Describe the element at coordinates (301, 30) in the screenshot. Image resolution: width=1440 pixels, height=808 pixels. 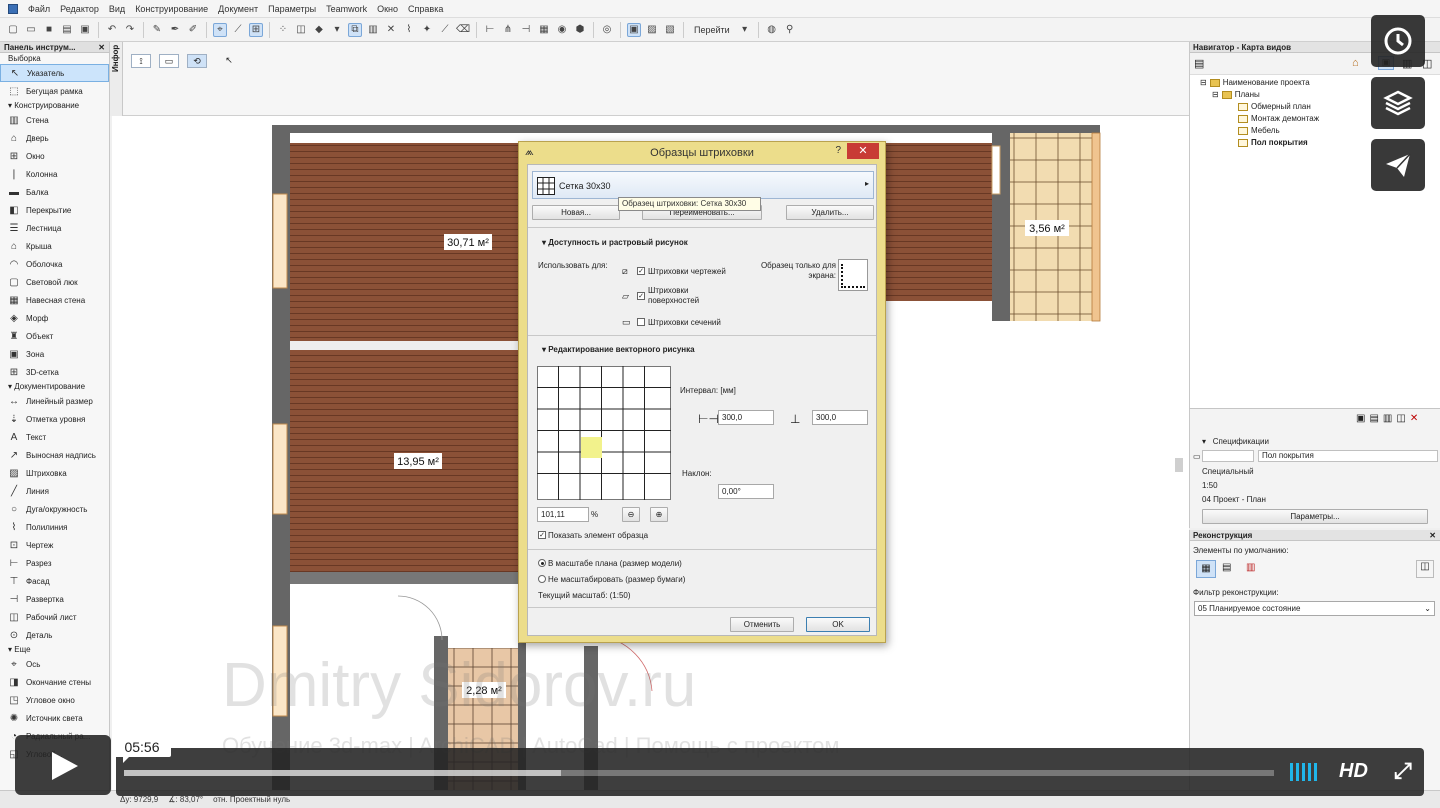
I see `layer-icon: ◫` at that location.